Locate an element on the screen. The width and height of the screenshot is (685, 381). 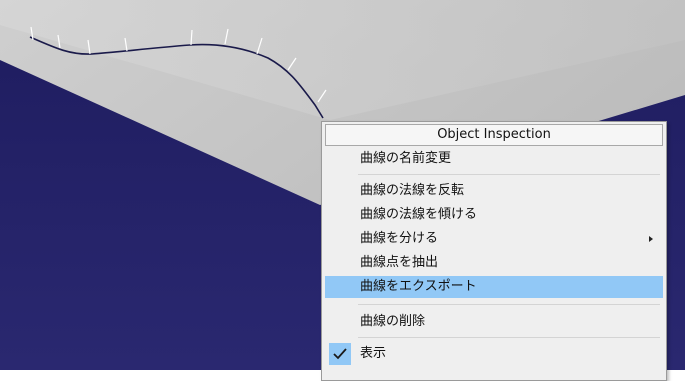
checkmark-icon is located at coordinates (340, 354).